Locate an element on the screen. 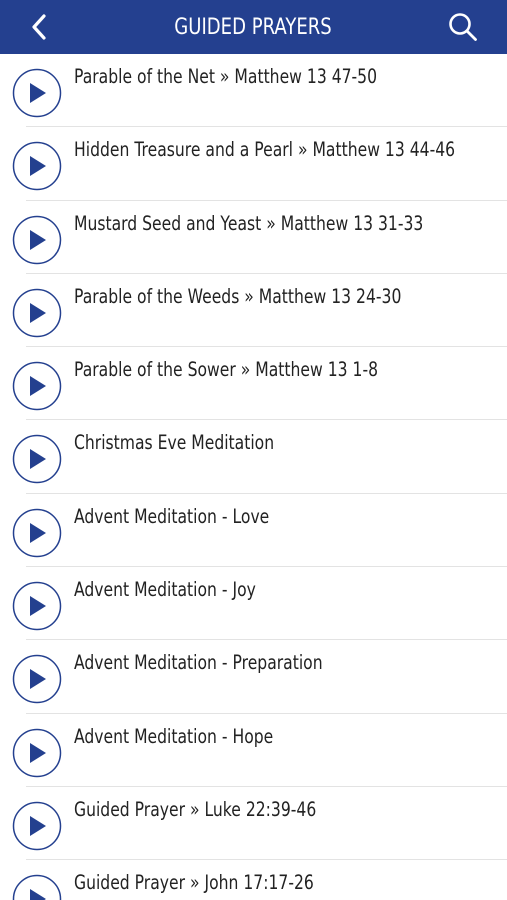 The image size is (507, 900). list-item: Parable of the Sower » Matthew 13 1-8 is located at coordinates (253, 384).